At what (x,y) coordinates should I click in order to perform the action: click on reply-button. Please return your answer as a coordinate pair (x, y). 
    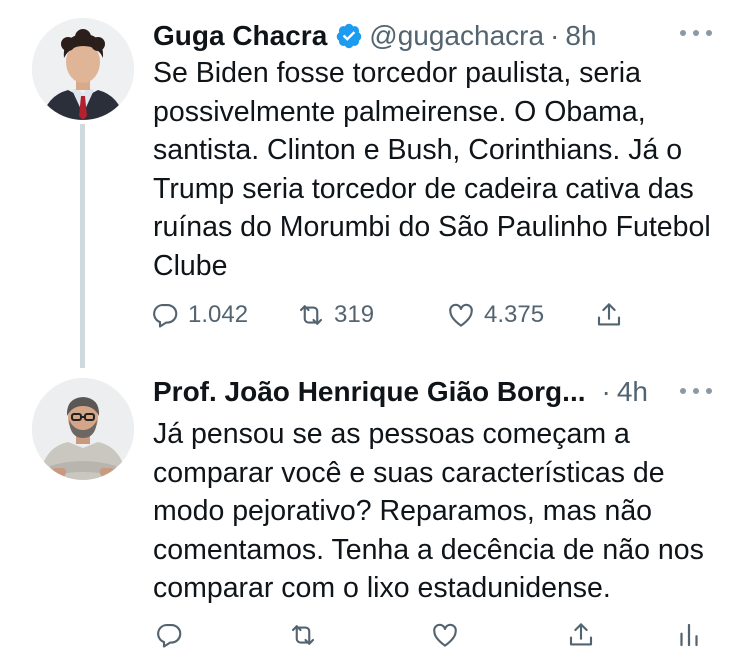
    Looking at the image, I should click on (169, 635).